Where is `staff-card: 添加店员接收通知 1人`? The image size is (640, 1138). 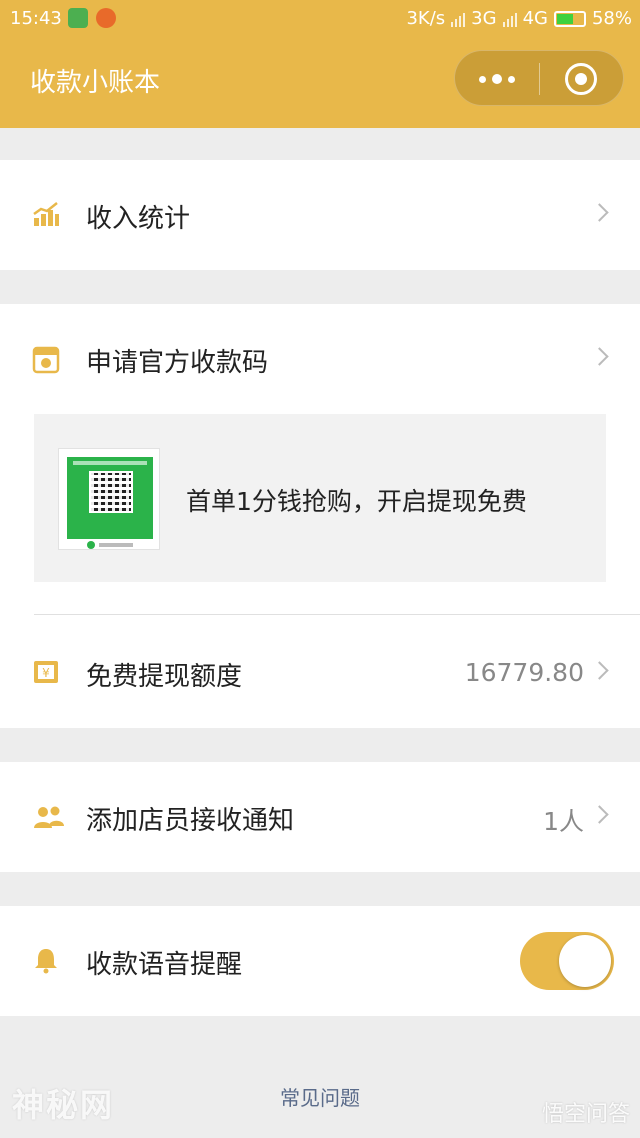
staff-card: 添加店员接收通知 1人 is located at coordinates (320, 817).